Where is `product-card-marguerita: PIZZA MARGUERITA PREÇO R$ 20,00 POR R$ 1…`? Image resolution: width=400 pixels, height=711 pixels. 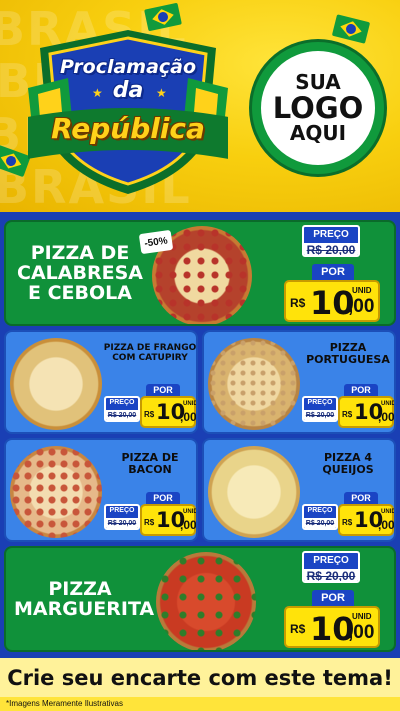
product-card-marguerita: PIZZA MARGUERITA PREÇO R$ 20,00 POR R$ 1… is located at coordinates (200, 599).